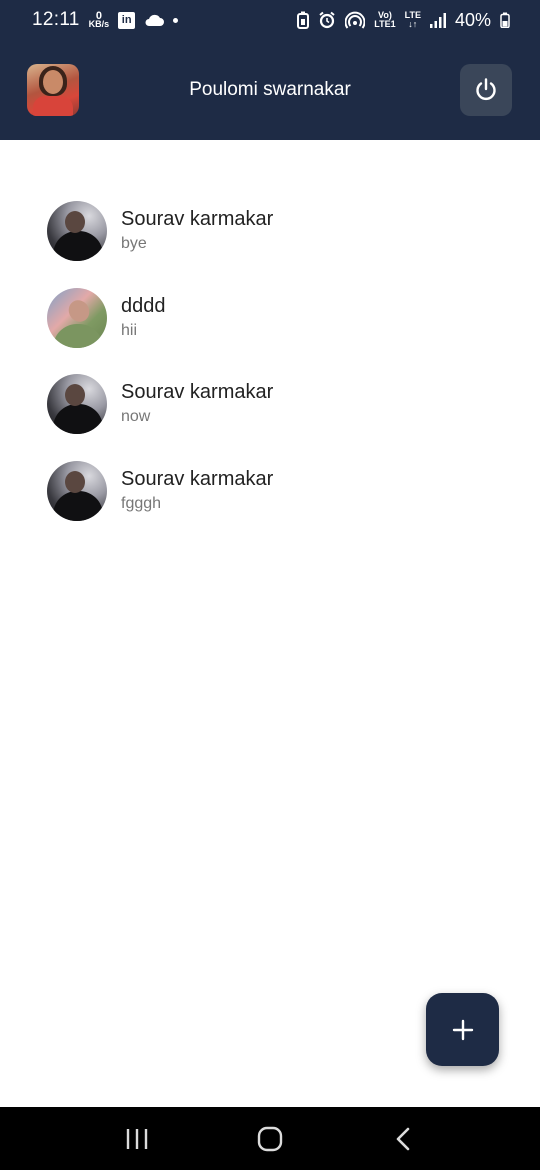 The width and height of the screenshot is (540, 1170). What do you see at coordinates (141, 503) in the screenshot?
I see `last-message: fgggh` at bounding box center [141, 503].